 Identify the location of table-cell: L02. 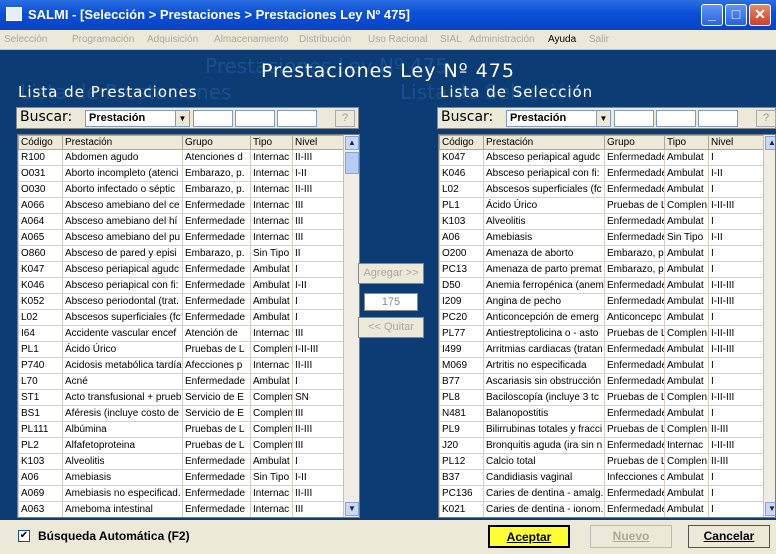
(40, 317).